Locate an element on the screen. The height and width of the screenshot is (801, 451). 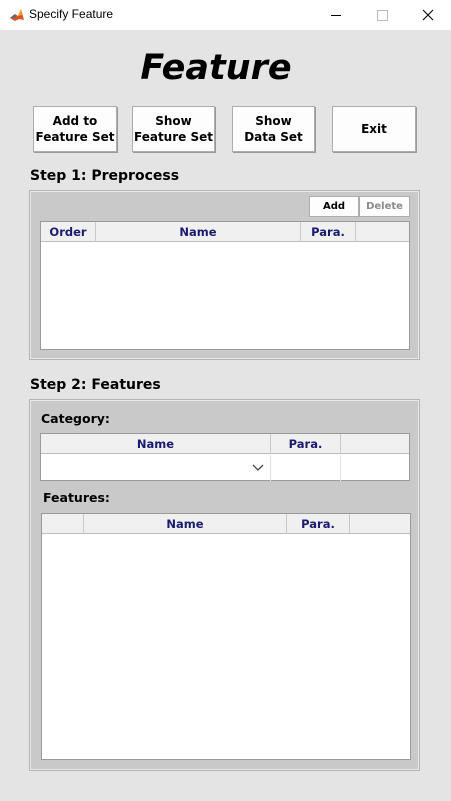
category-label: Category: is located at coordinates (75, 418).